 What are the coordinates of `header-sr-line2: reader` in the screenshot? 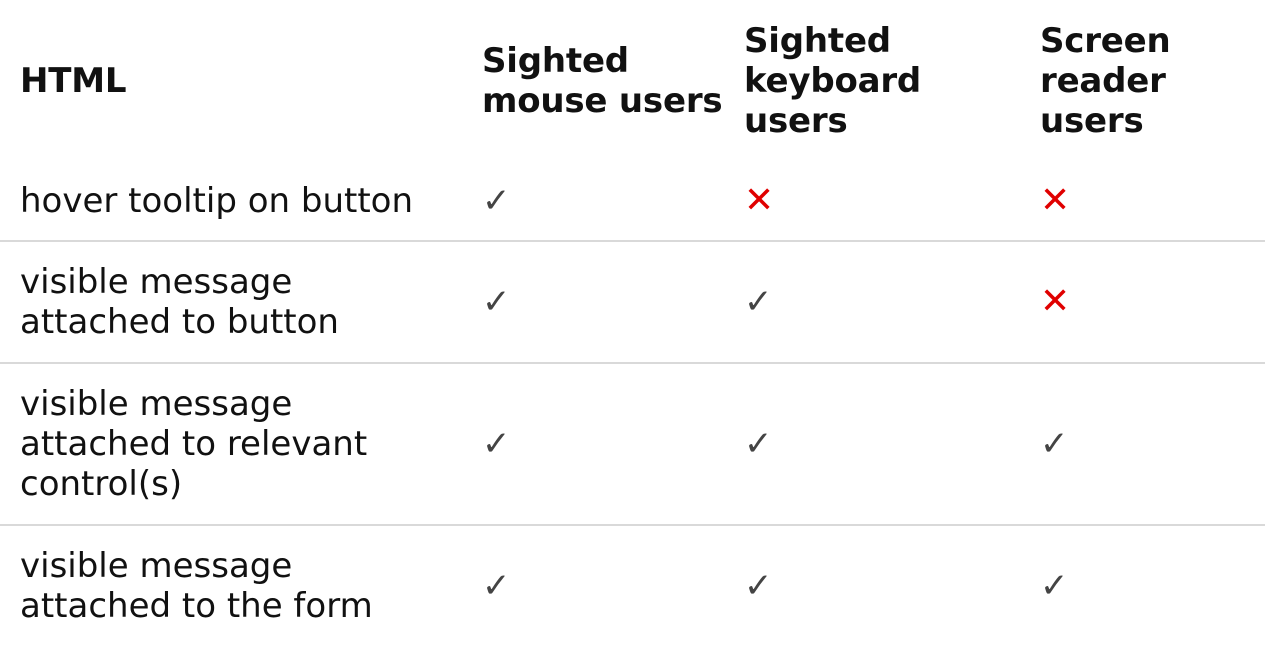 It's located at (1103, 81).